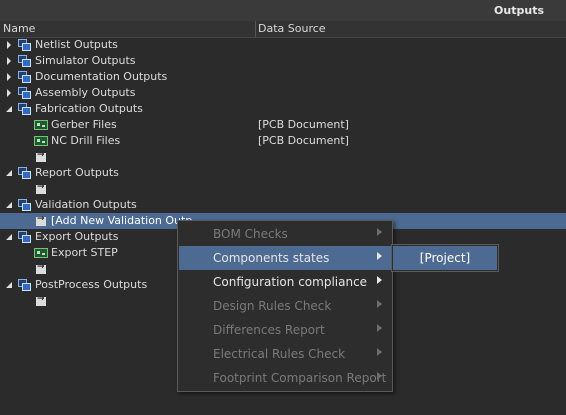  I want to click on tree-row-gerber-files: Gerber Files [PCB Document], so click(283, 125).